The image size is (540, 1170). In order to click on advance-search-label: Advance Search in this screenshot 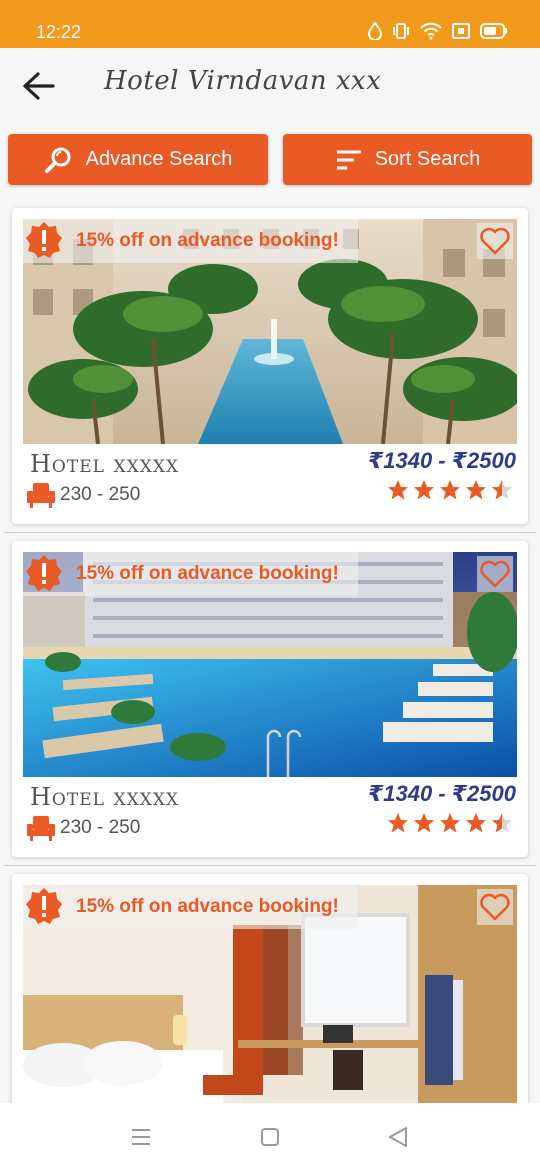, I will do `click(159, 159)`.